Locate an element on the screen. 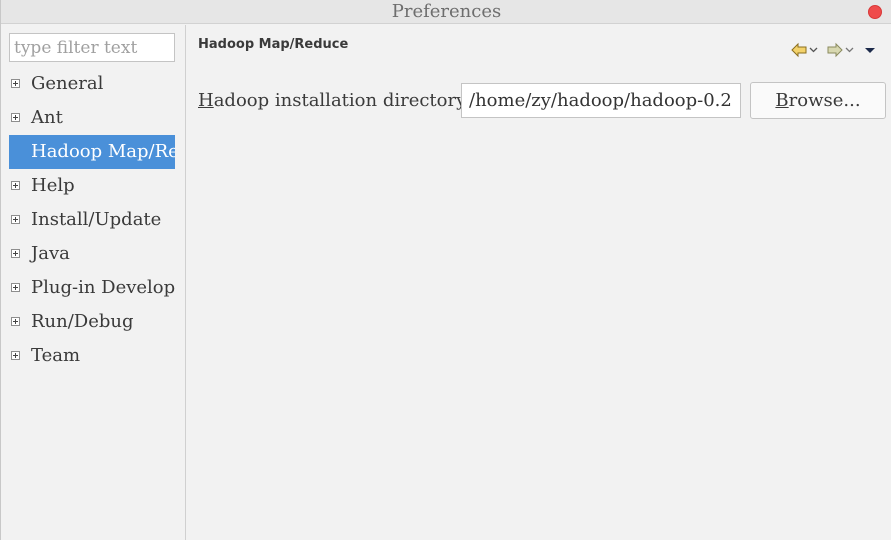 The width and height of the screenshot is (891, 540). view-menu-icon is located at coordinates (870, 50).